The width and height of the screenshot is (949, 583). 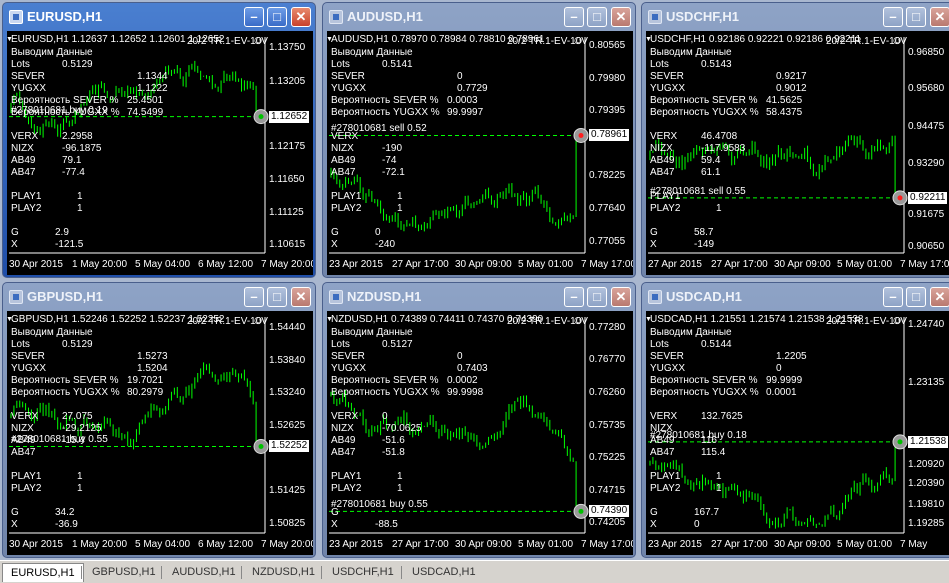 I want to click on price-label: 1.53840, so click(x=287, y=360).